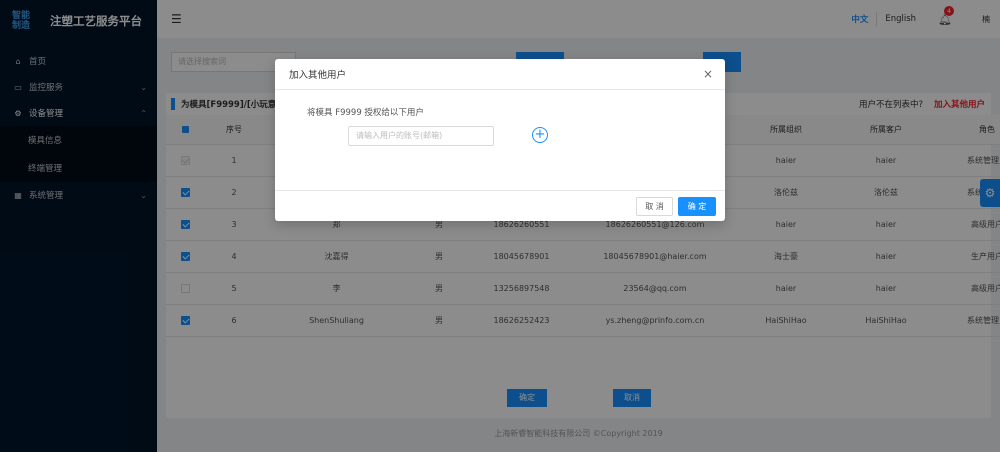 This screenshot has height=452, width=1000. Describe the element at coordinates (421, 136) in the screenshot. I see `user-account-input: 请输入用户的账号(邮箱)` at that location.